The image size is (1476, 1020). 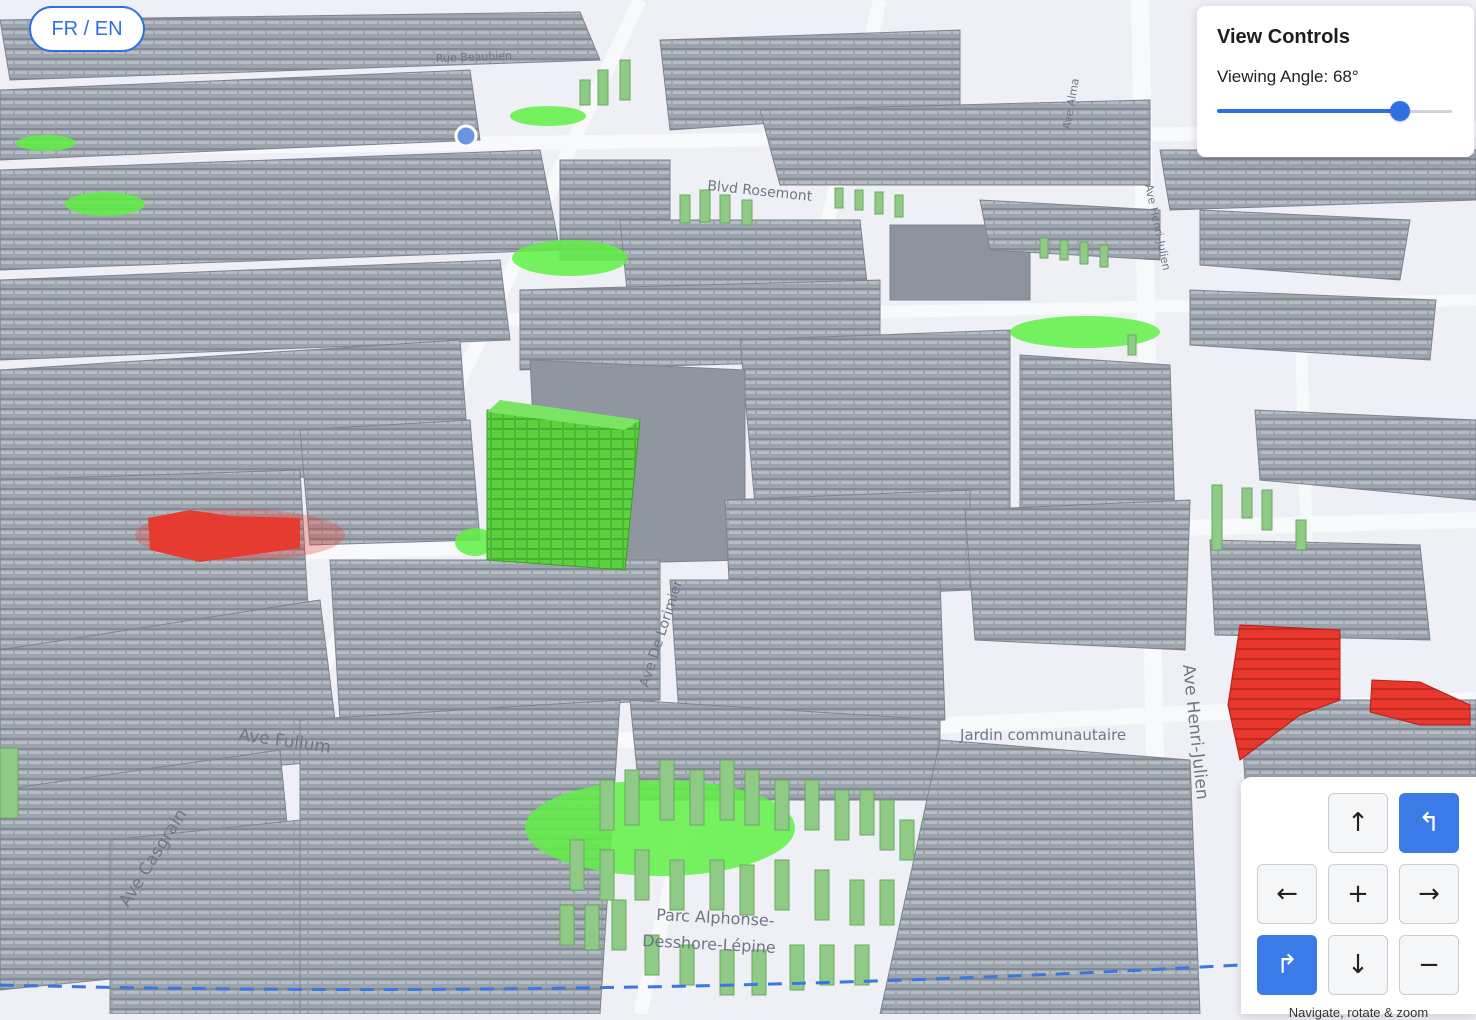 I want to click on language-toggle-button: FR / EN, so click(x=87, y=29).